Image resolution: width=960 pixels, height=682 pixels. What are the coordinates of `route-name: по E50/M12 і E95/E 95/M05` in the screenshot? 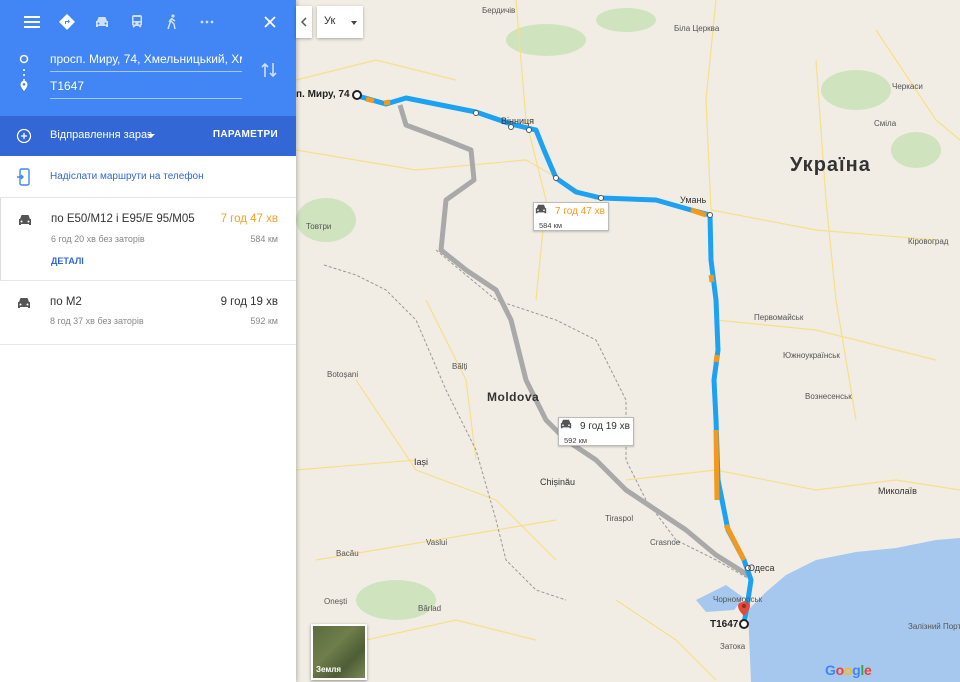 It's located at (123, 219).